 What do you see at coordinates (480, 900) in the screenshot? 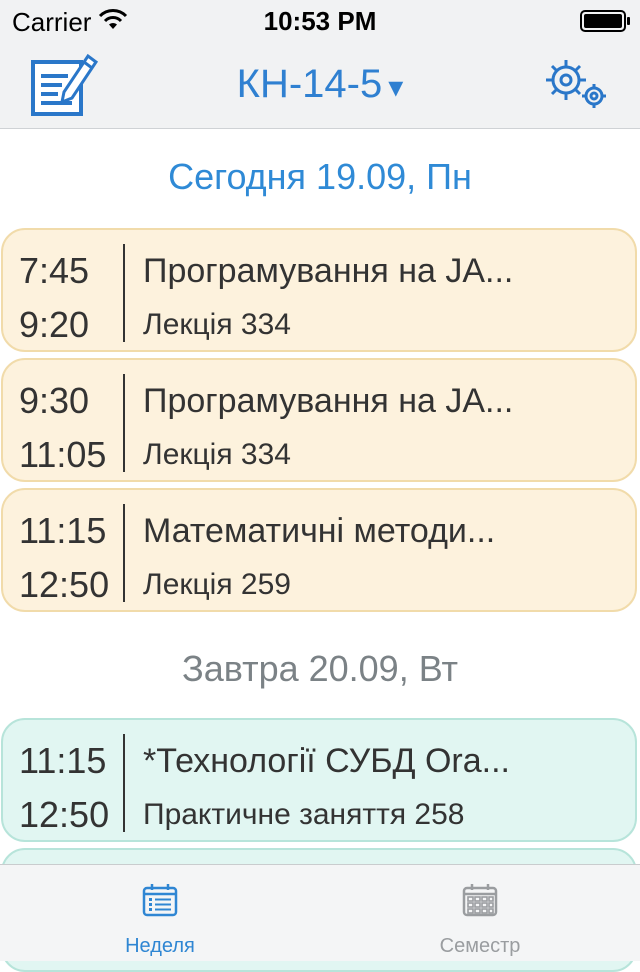
I see `semester-calendar-icon` at bounding box center [480, 900].